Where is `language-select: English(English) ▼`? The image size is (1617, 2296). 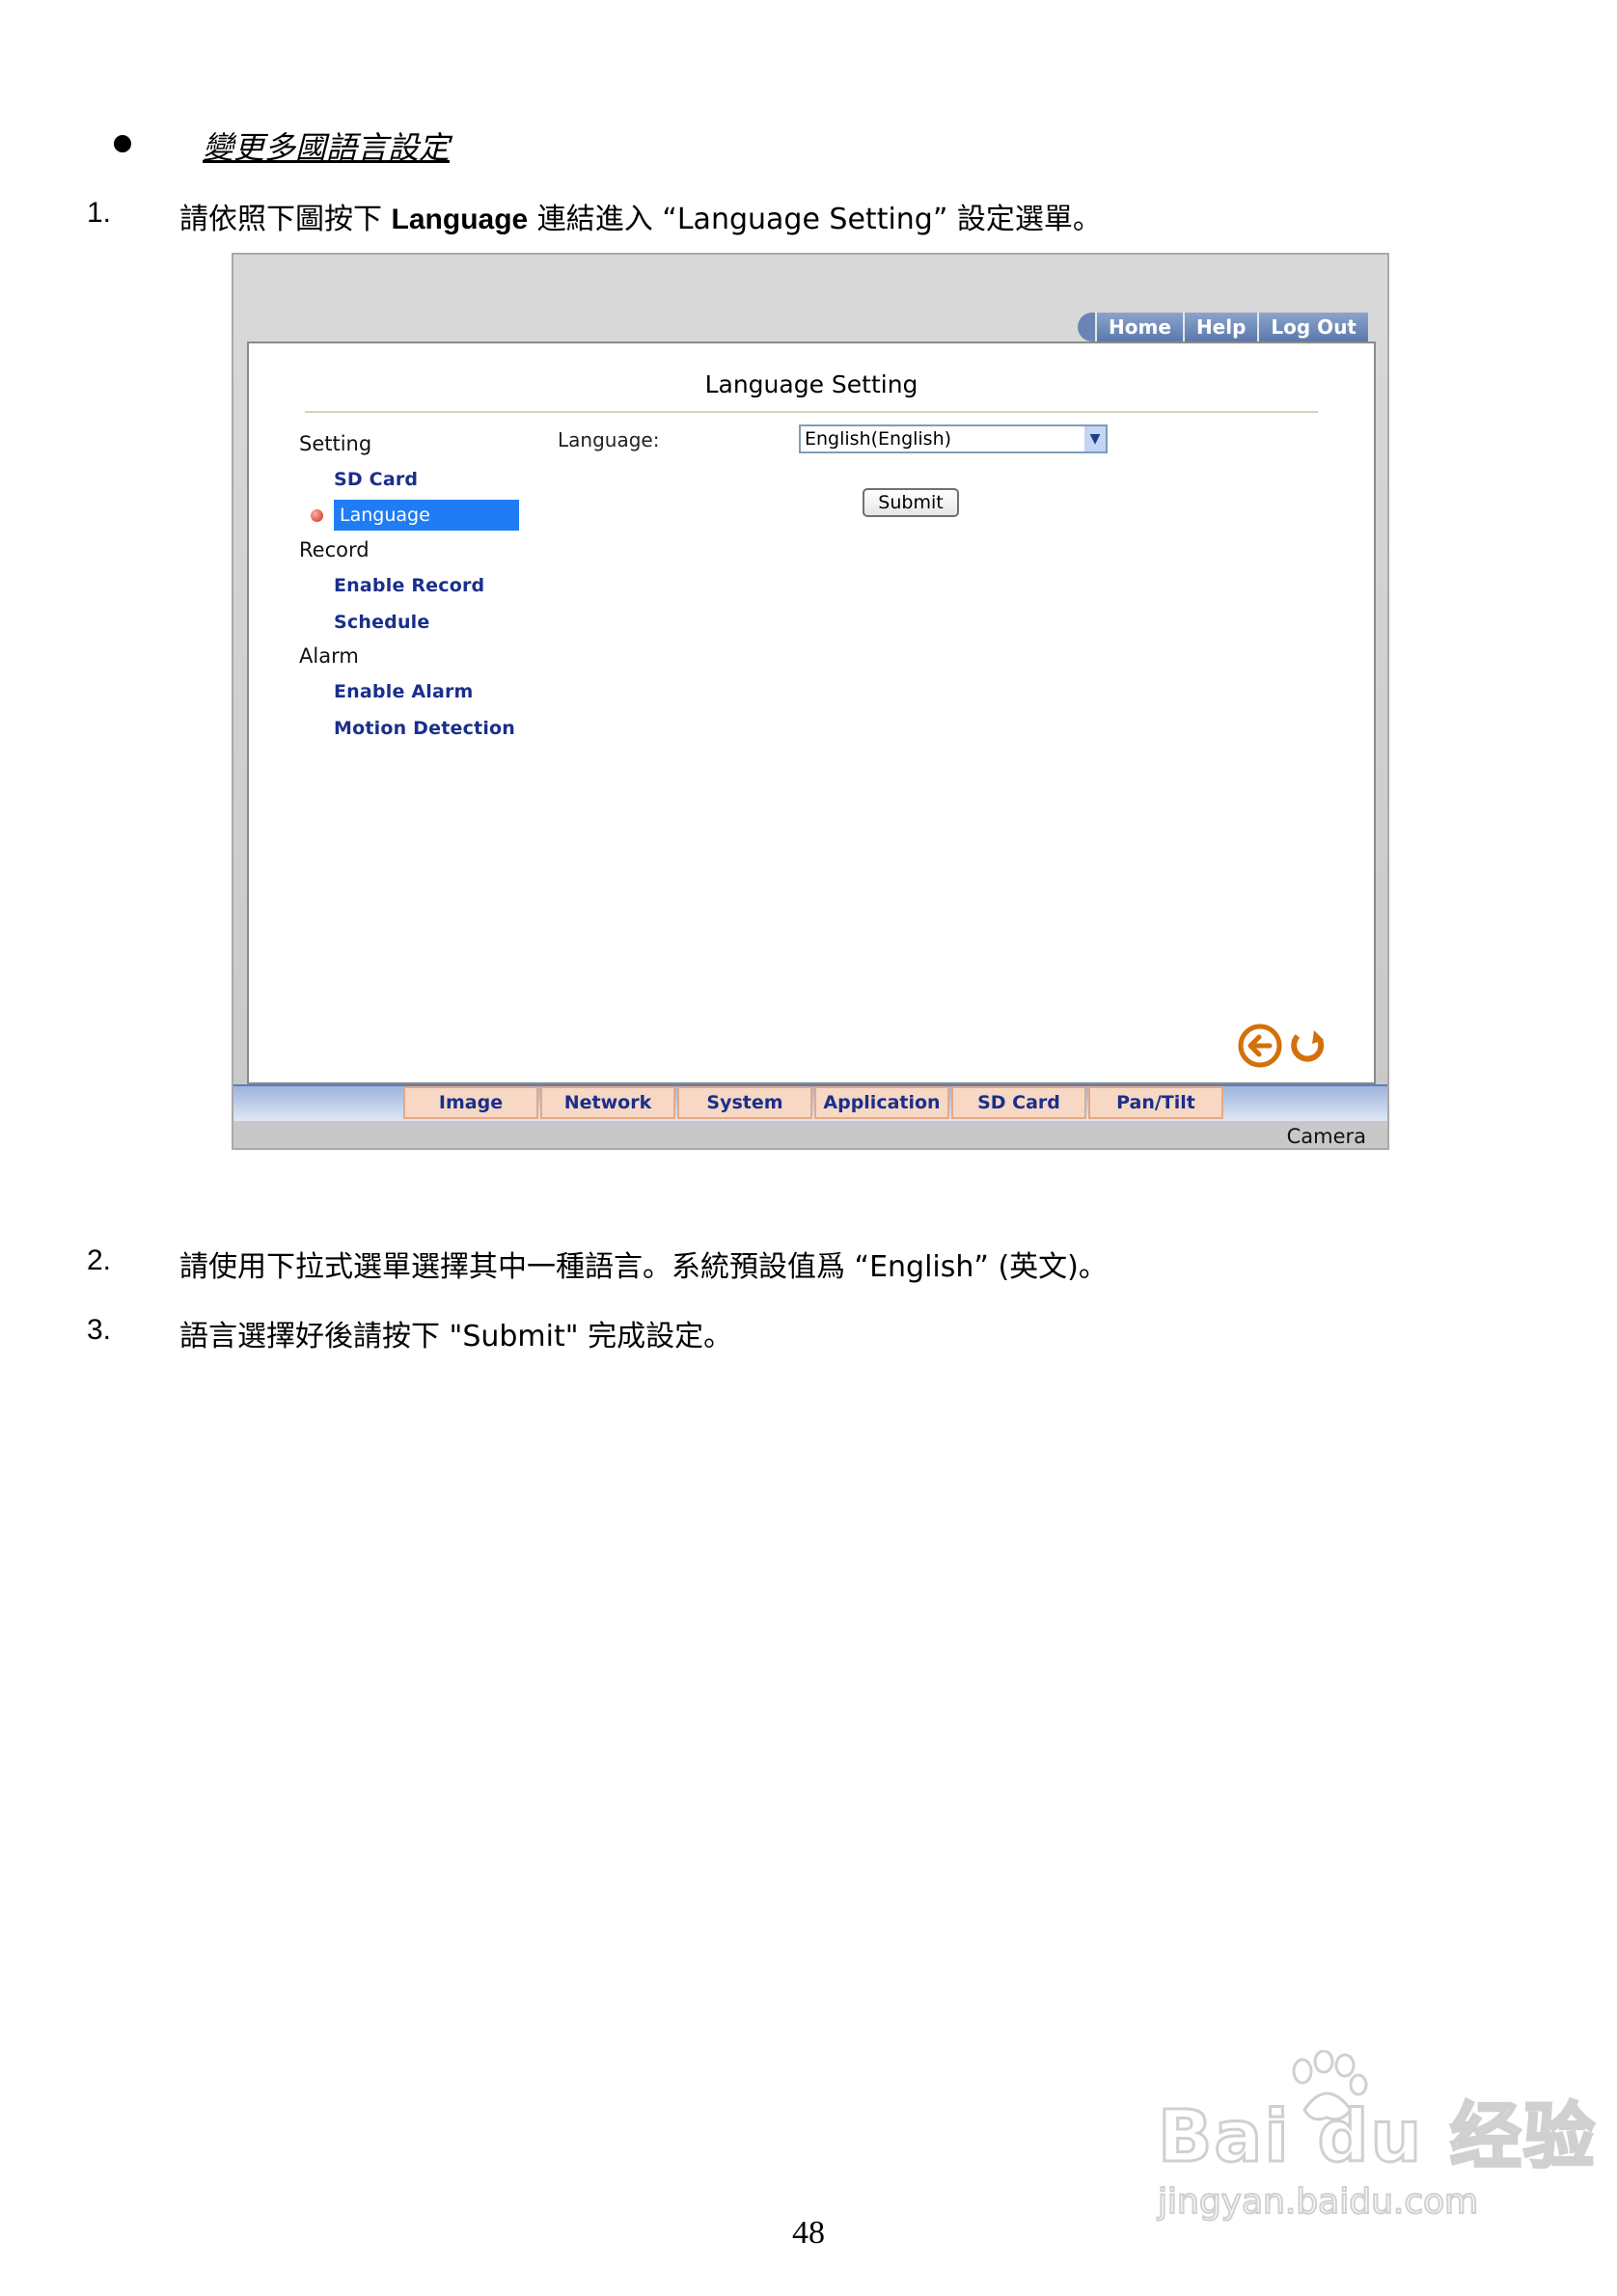 language-select: English(English) ▼ is located at coordinates (953, 438).